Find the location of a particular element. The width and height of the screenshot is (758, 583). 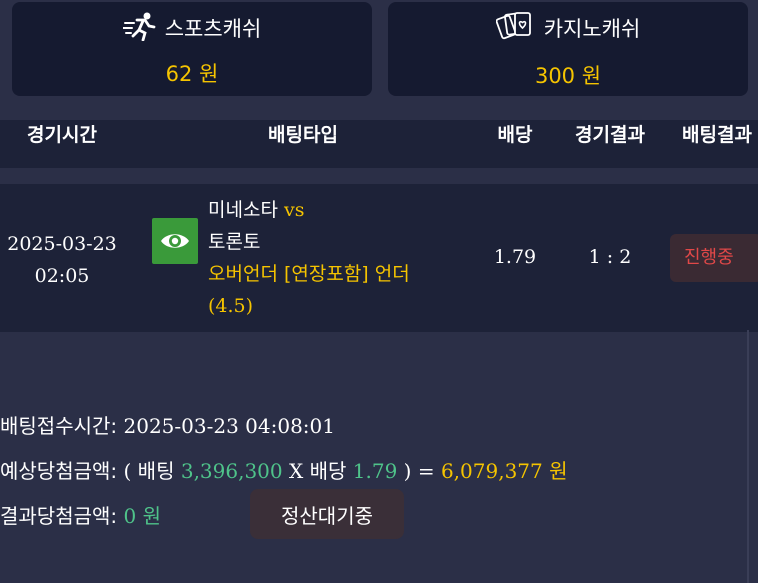

header-odds: 배당 is located at coordinates (515, 135).